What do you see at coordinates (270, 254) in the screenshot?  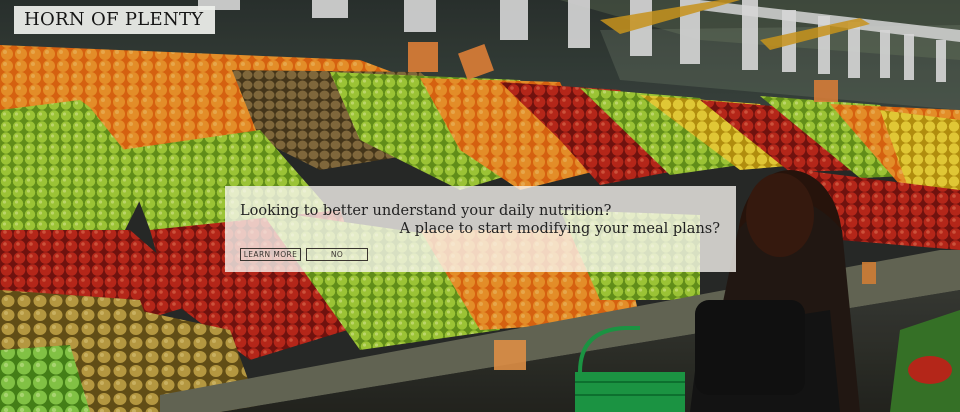 I see `learn-more-button: LEARN MORE` at bounding box center [270, 254].